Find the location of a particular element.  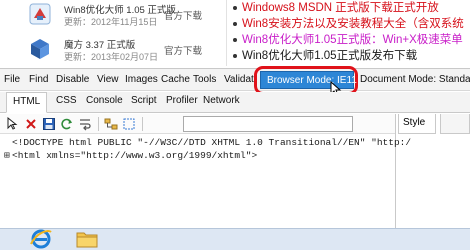

news-item: Win8优化大师1.05正式版发布下载 is located at coordinates (351, 56).